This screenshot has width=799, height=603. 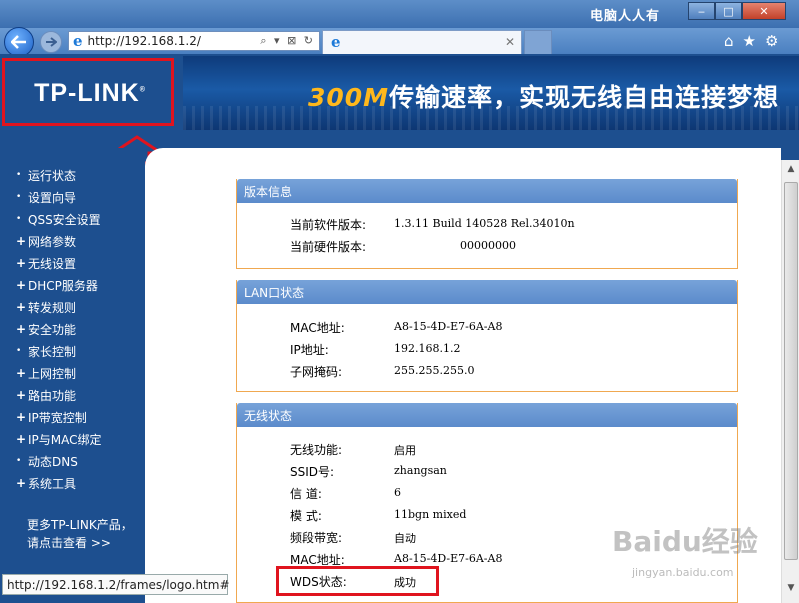 I want to click on info-row: 当前软件版本: 1.3.11 Build 140528 Rel.34010n, so click(x=432, y=224).